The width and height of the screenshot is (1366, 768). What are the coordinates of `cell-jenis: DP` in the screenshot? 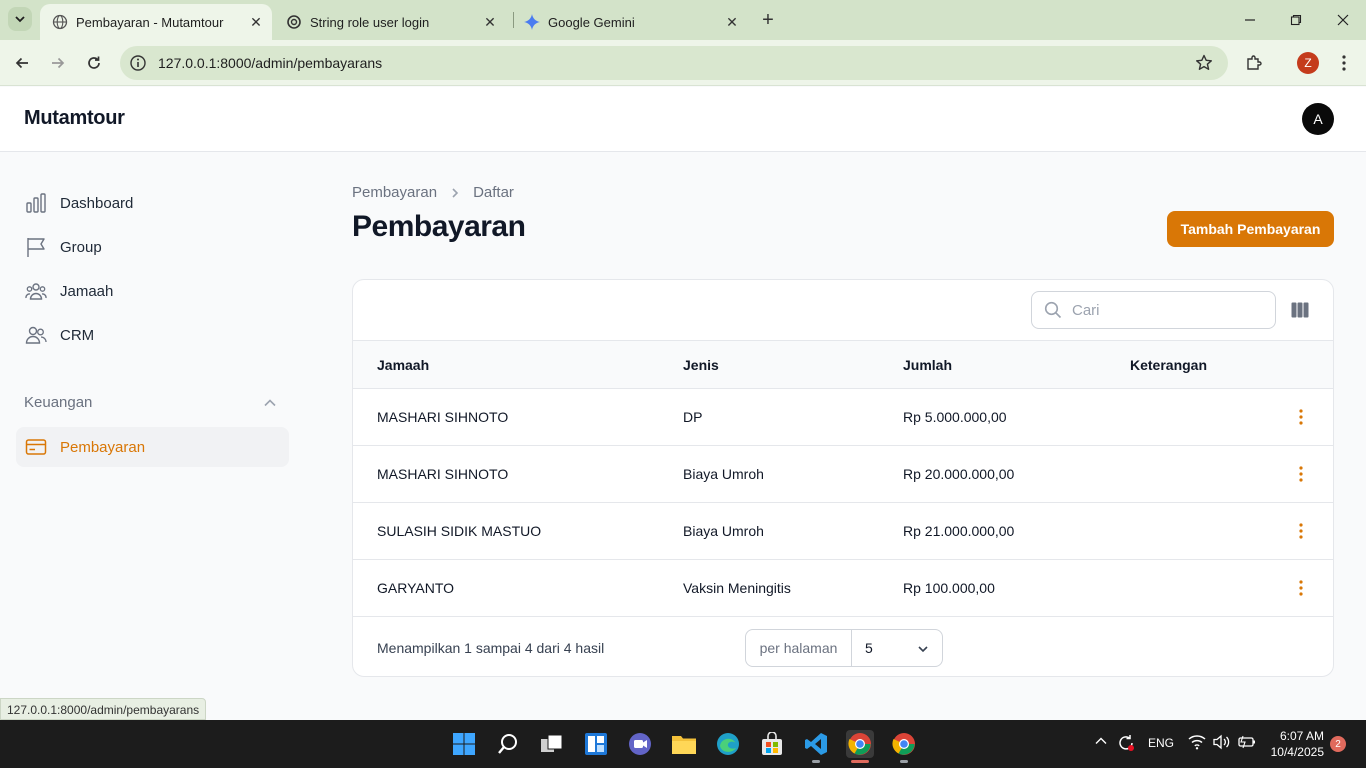 It's located at (693, 417).